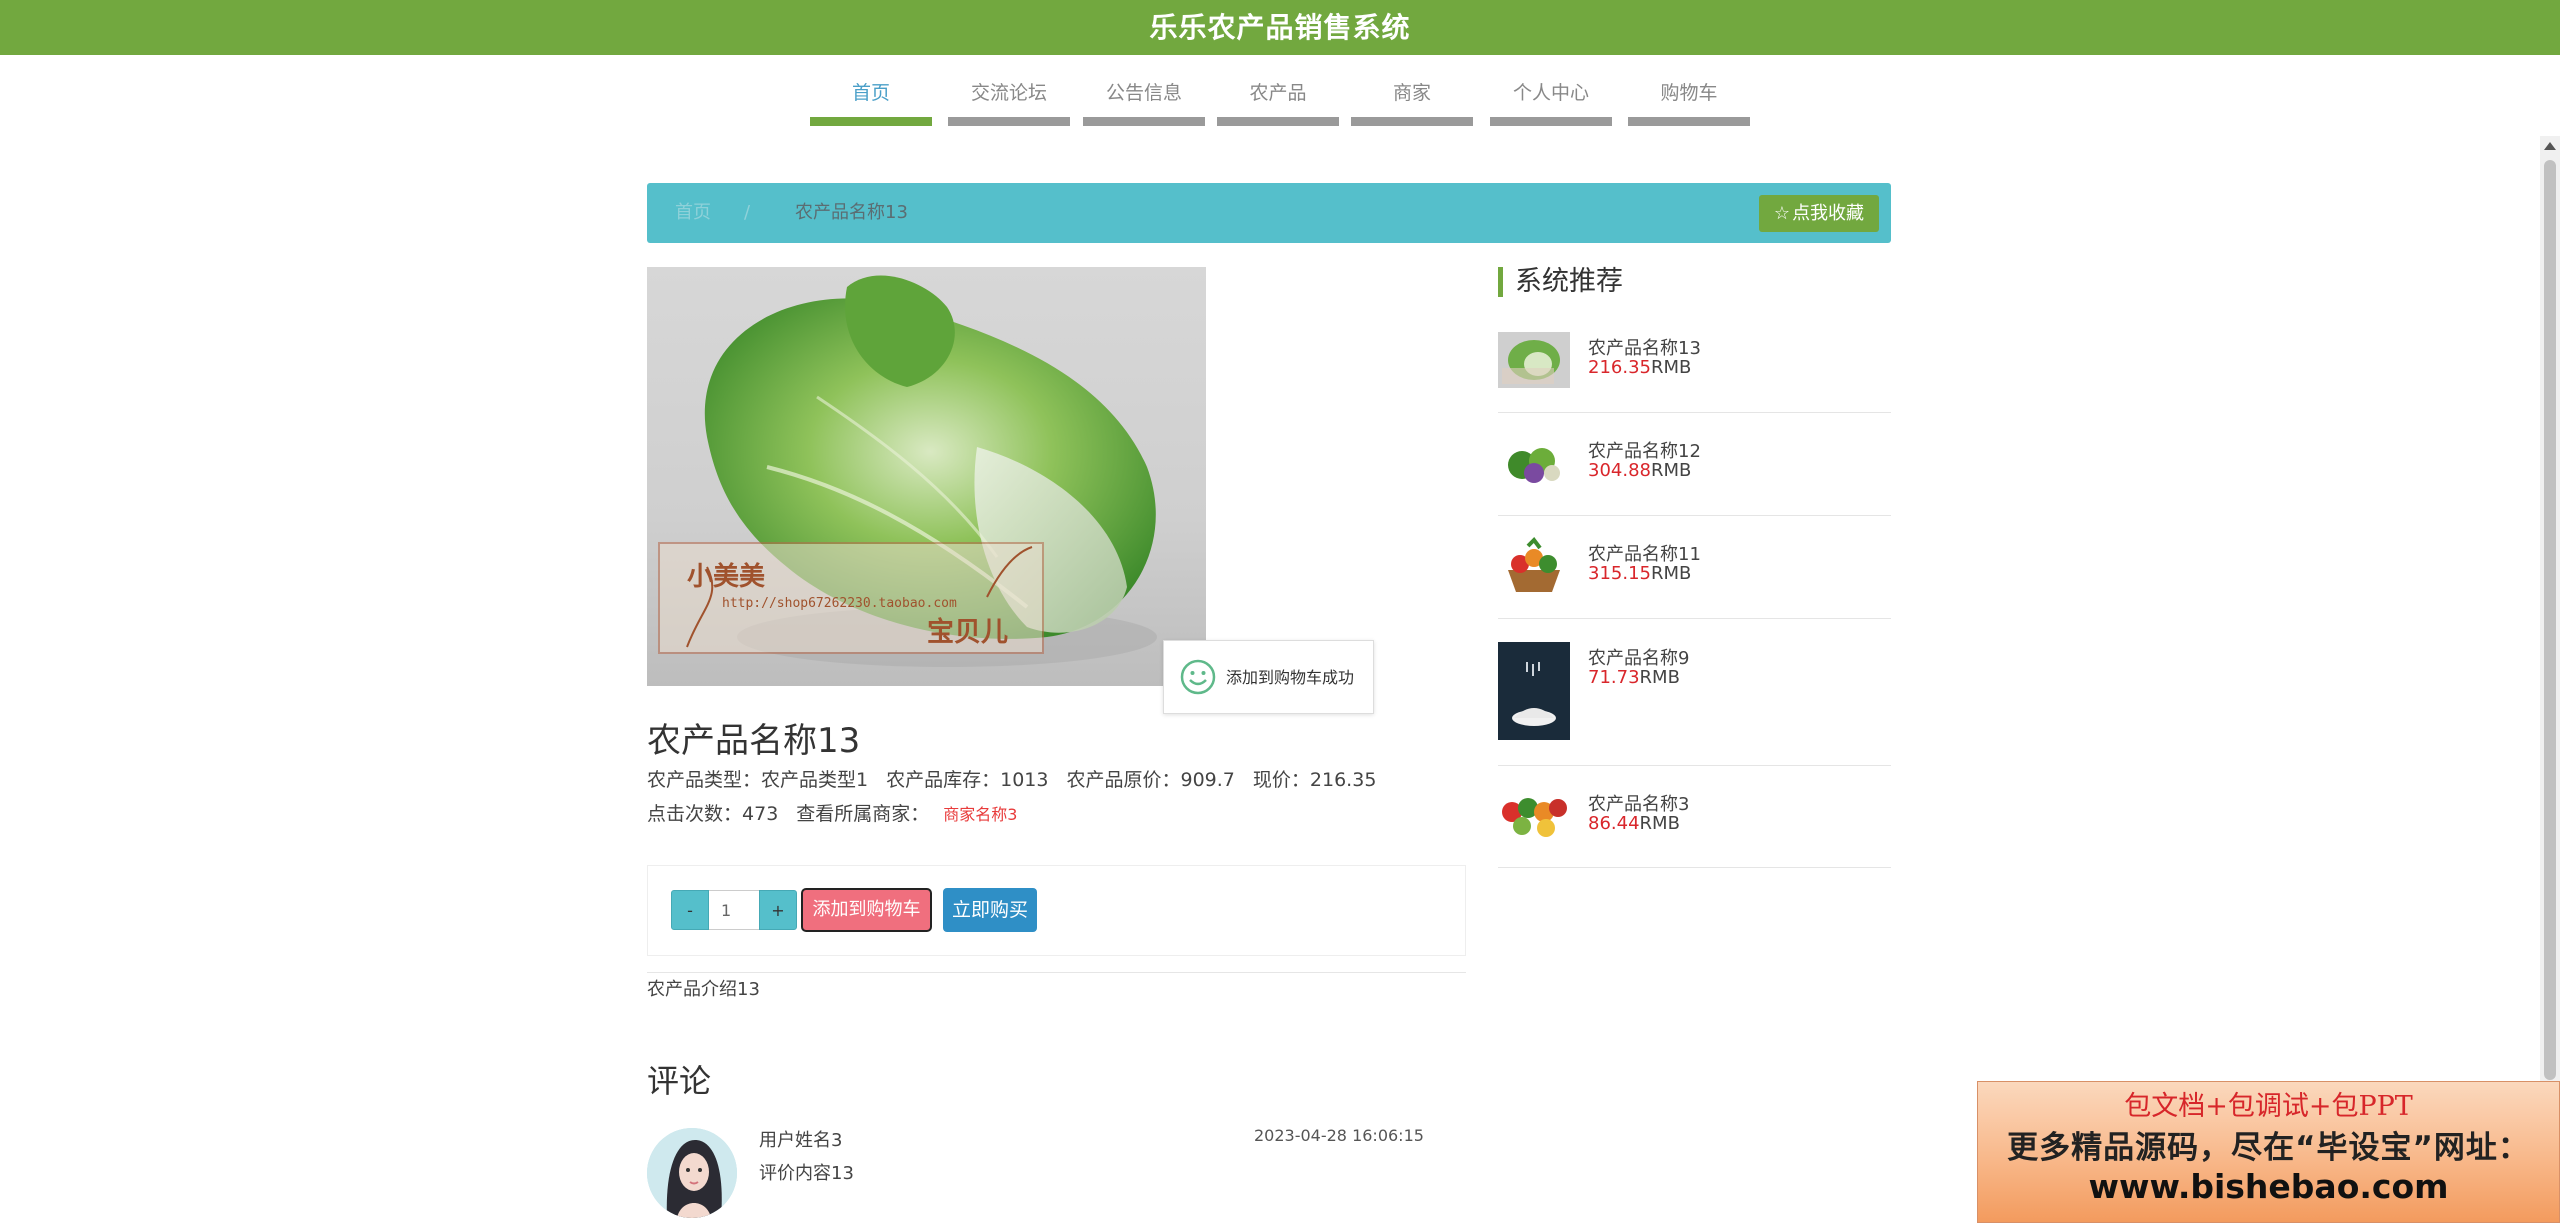 This screenshot has height=1223, width=2560. Describe the element at coordinates (943, 780) in the screenshot. I see `stock-label: 农产品库存：` at that location.